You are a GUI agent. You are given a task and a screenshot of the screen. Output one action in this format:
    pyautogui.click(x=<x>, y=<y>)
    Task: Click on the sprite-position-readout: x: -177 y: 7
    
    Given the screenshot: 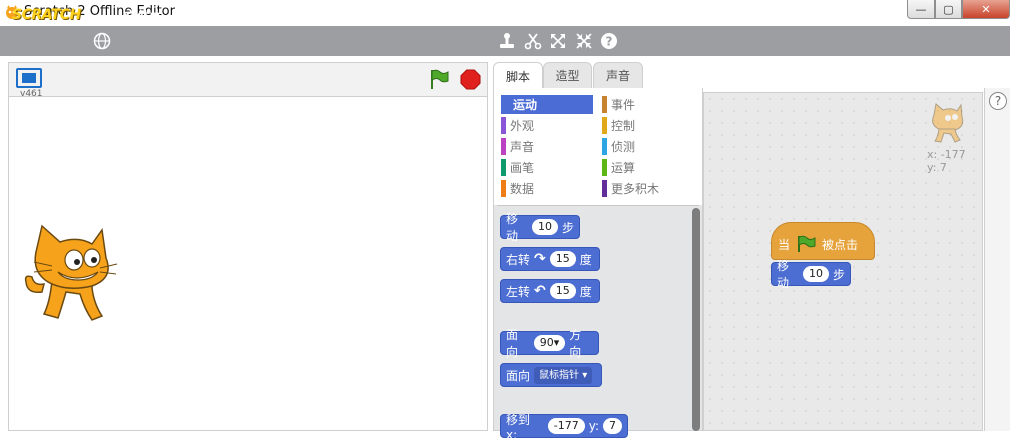 What is the action you would take?
    pyautogui.click(x=946, y=161)
    